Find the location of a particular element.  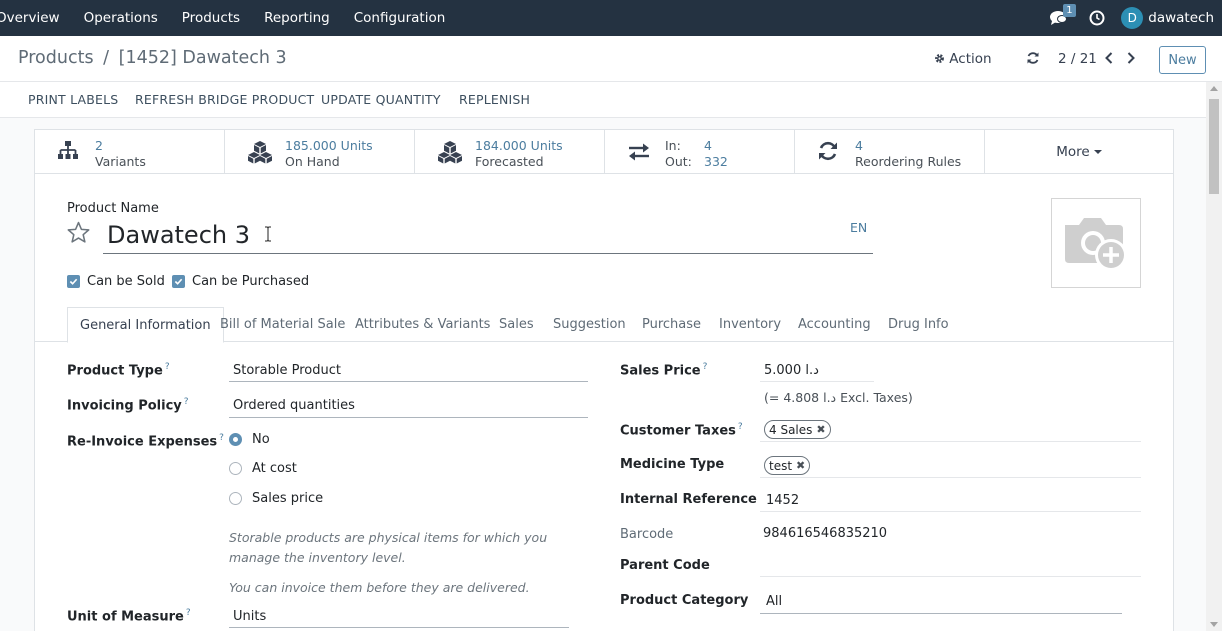

reinvoice-expenses-label: Re-Invoice Expenses? is located at coordinates (145, 441).